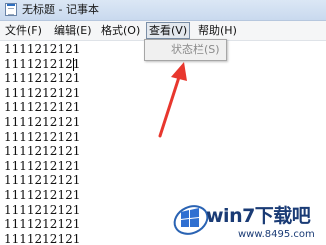 Image resolution: width=326 pixels, height=245 pixels. What do you see at coordinates (276, 234) in the screenshot?
I see `watermark-url: www.8495.com` at bounding box center [276, 234].